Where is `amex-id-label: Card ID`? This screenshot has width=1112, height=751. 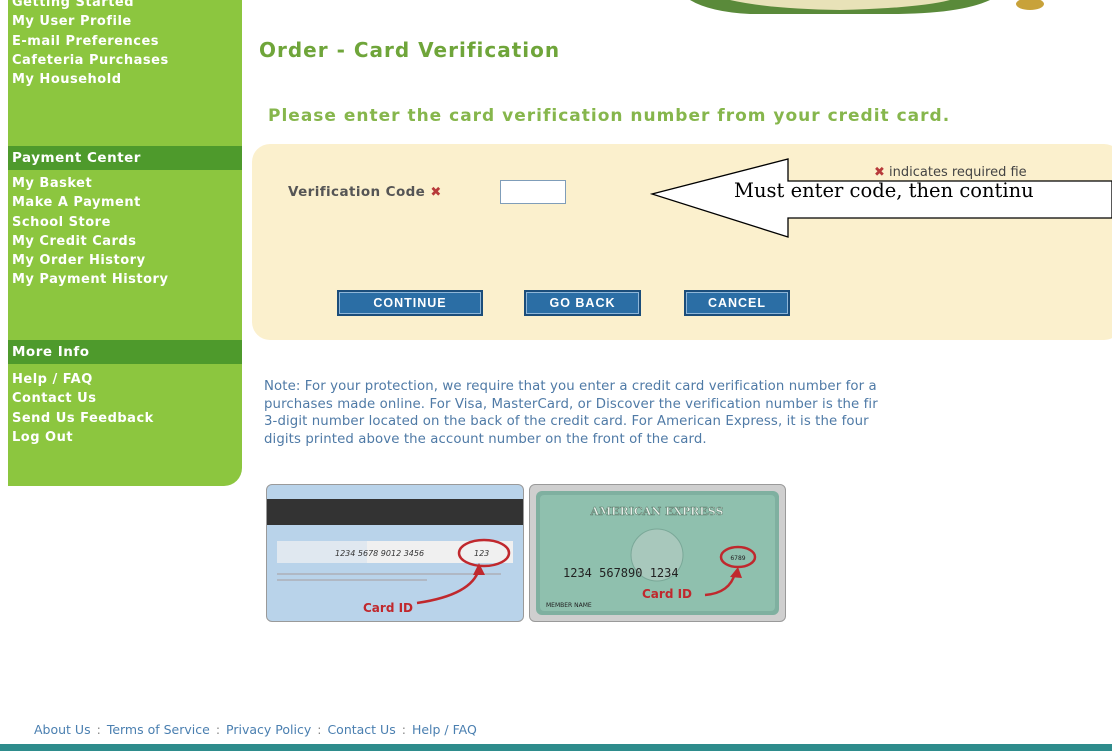 amex-id-label: Card ID is located at coordinates (667, 594).